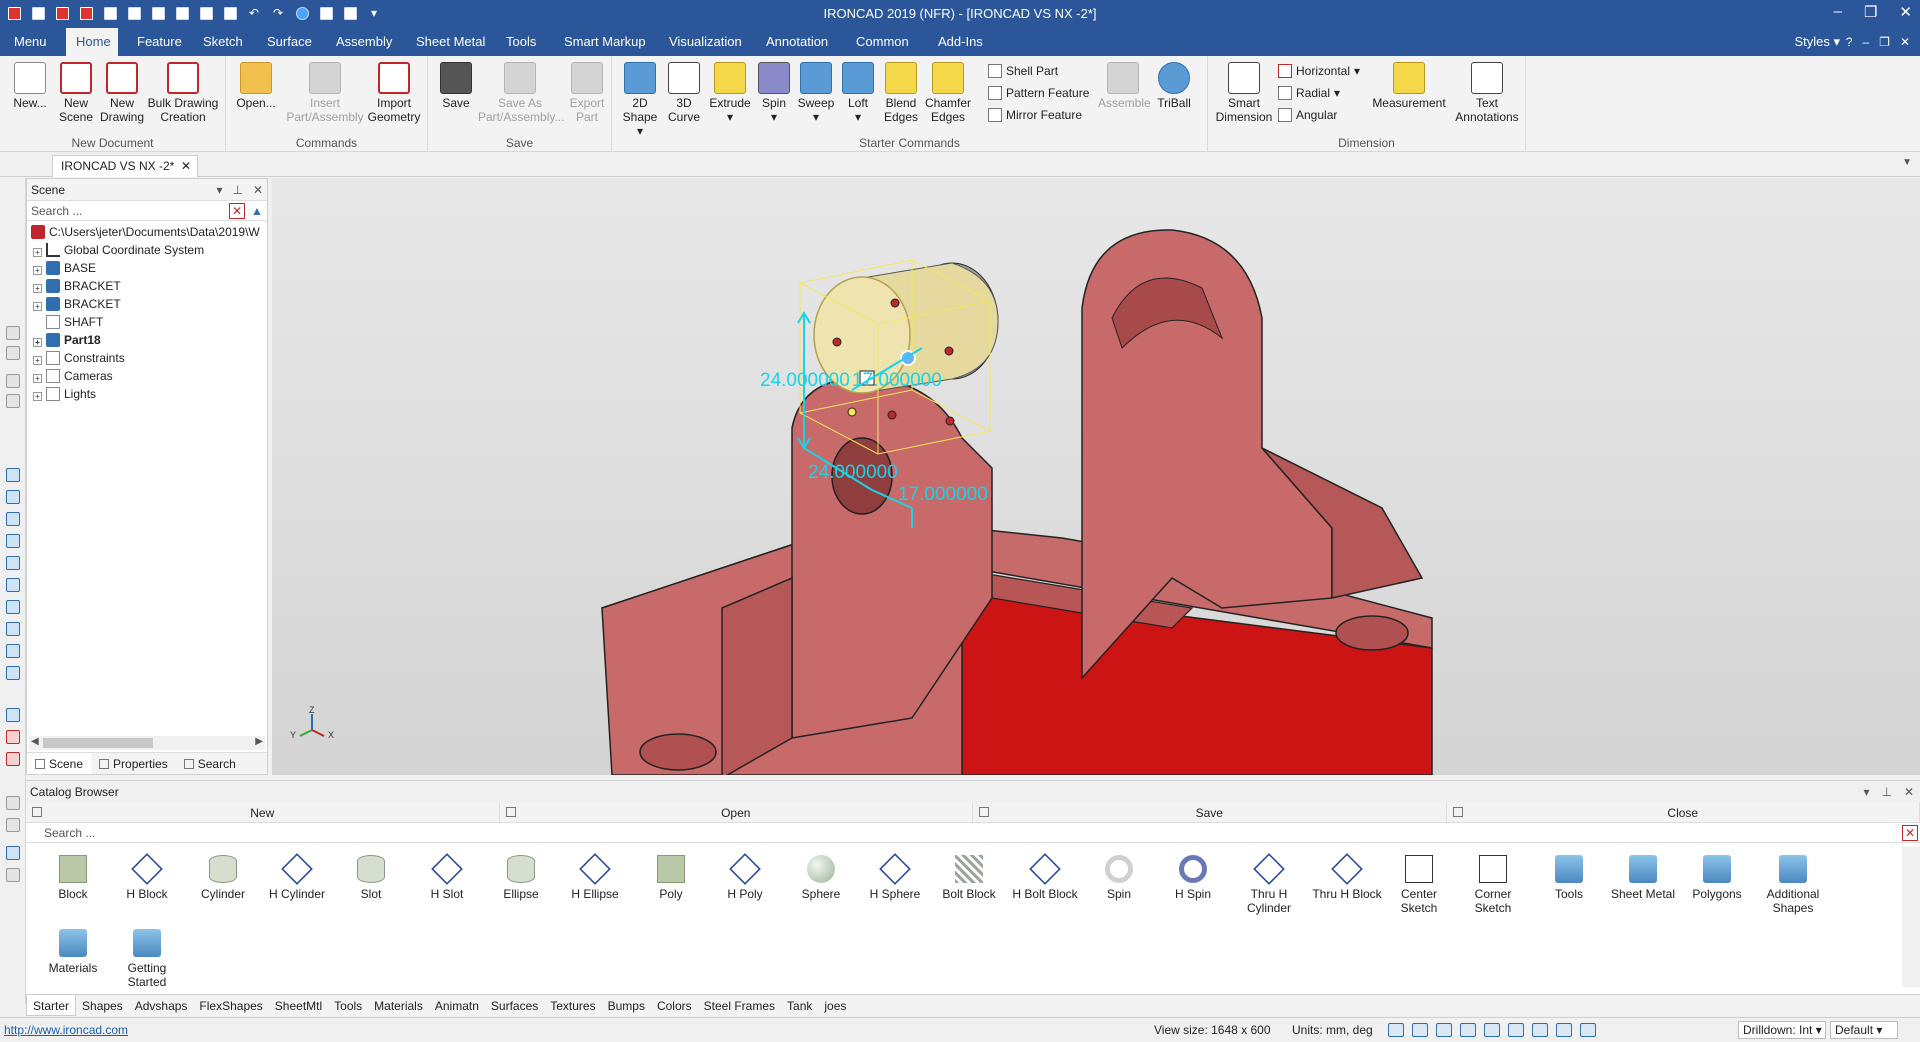 This screenshot has height=1042, width=1920. What do you see at coordinates (147, 959) in the screenshot?
I see `catalog-item-getting-started: Getting Started` at bounding box center [147, 959].